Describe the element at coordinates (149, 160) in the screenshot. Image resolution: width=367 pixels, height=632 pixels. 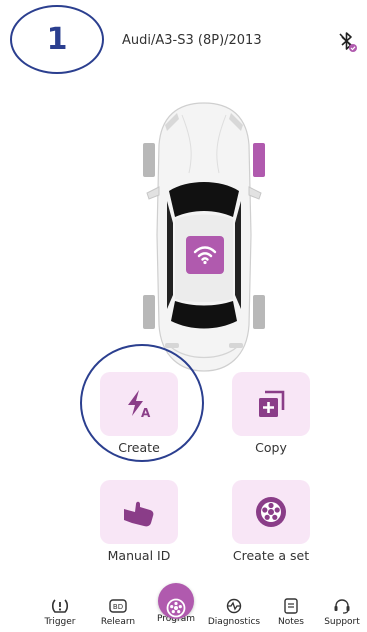
I see `tire-front-left` at that location.